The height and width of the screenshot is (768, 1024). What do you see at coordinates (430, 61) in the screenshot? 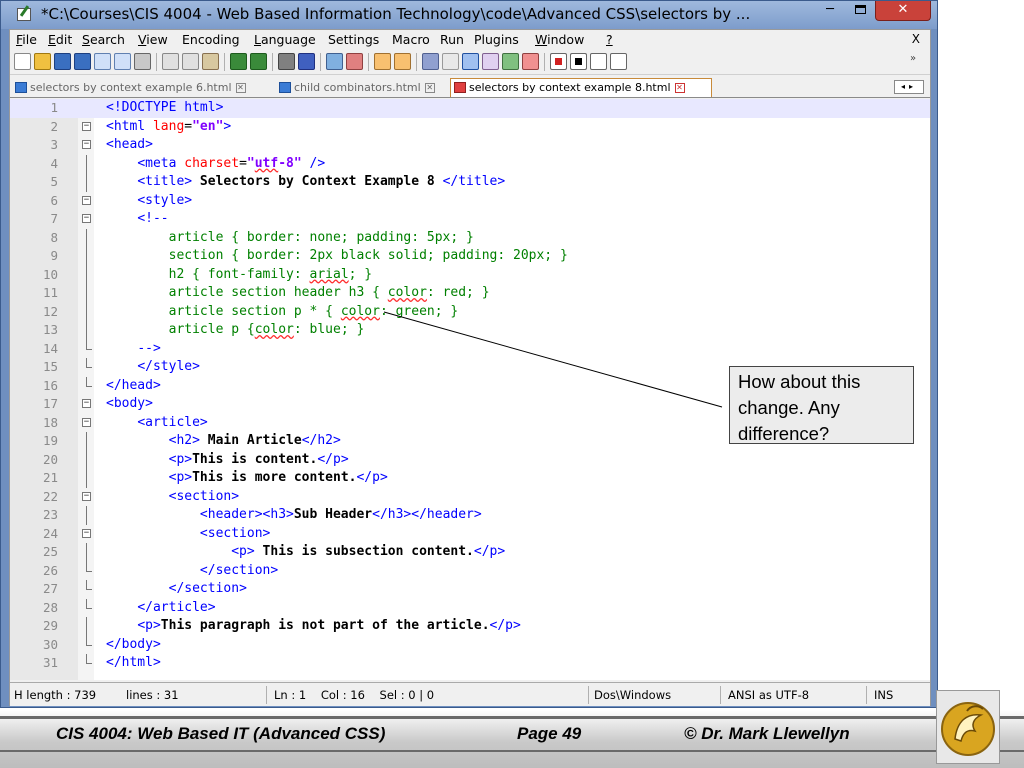
I see `word-wrap-icon` at bounding box center [430, 61].